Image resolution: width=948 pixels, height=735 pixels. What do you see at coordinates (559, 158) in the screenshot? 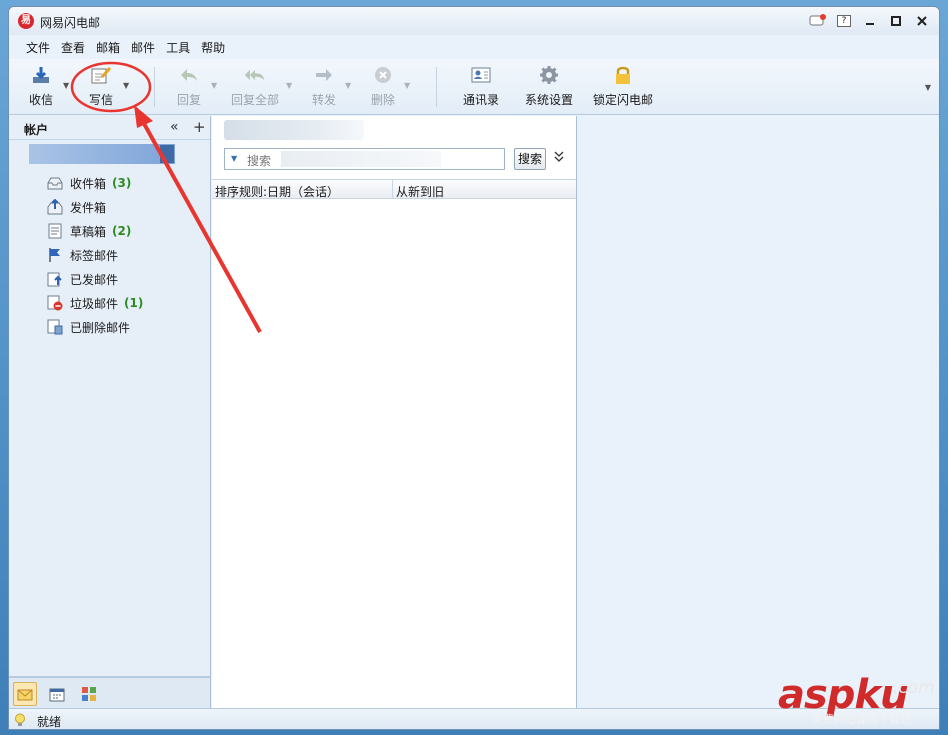
I see `expand-search-icon` at bounding box center [559, 158].